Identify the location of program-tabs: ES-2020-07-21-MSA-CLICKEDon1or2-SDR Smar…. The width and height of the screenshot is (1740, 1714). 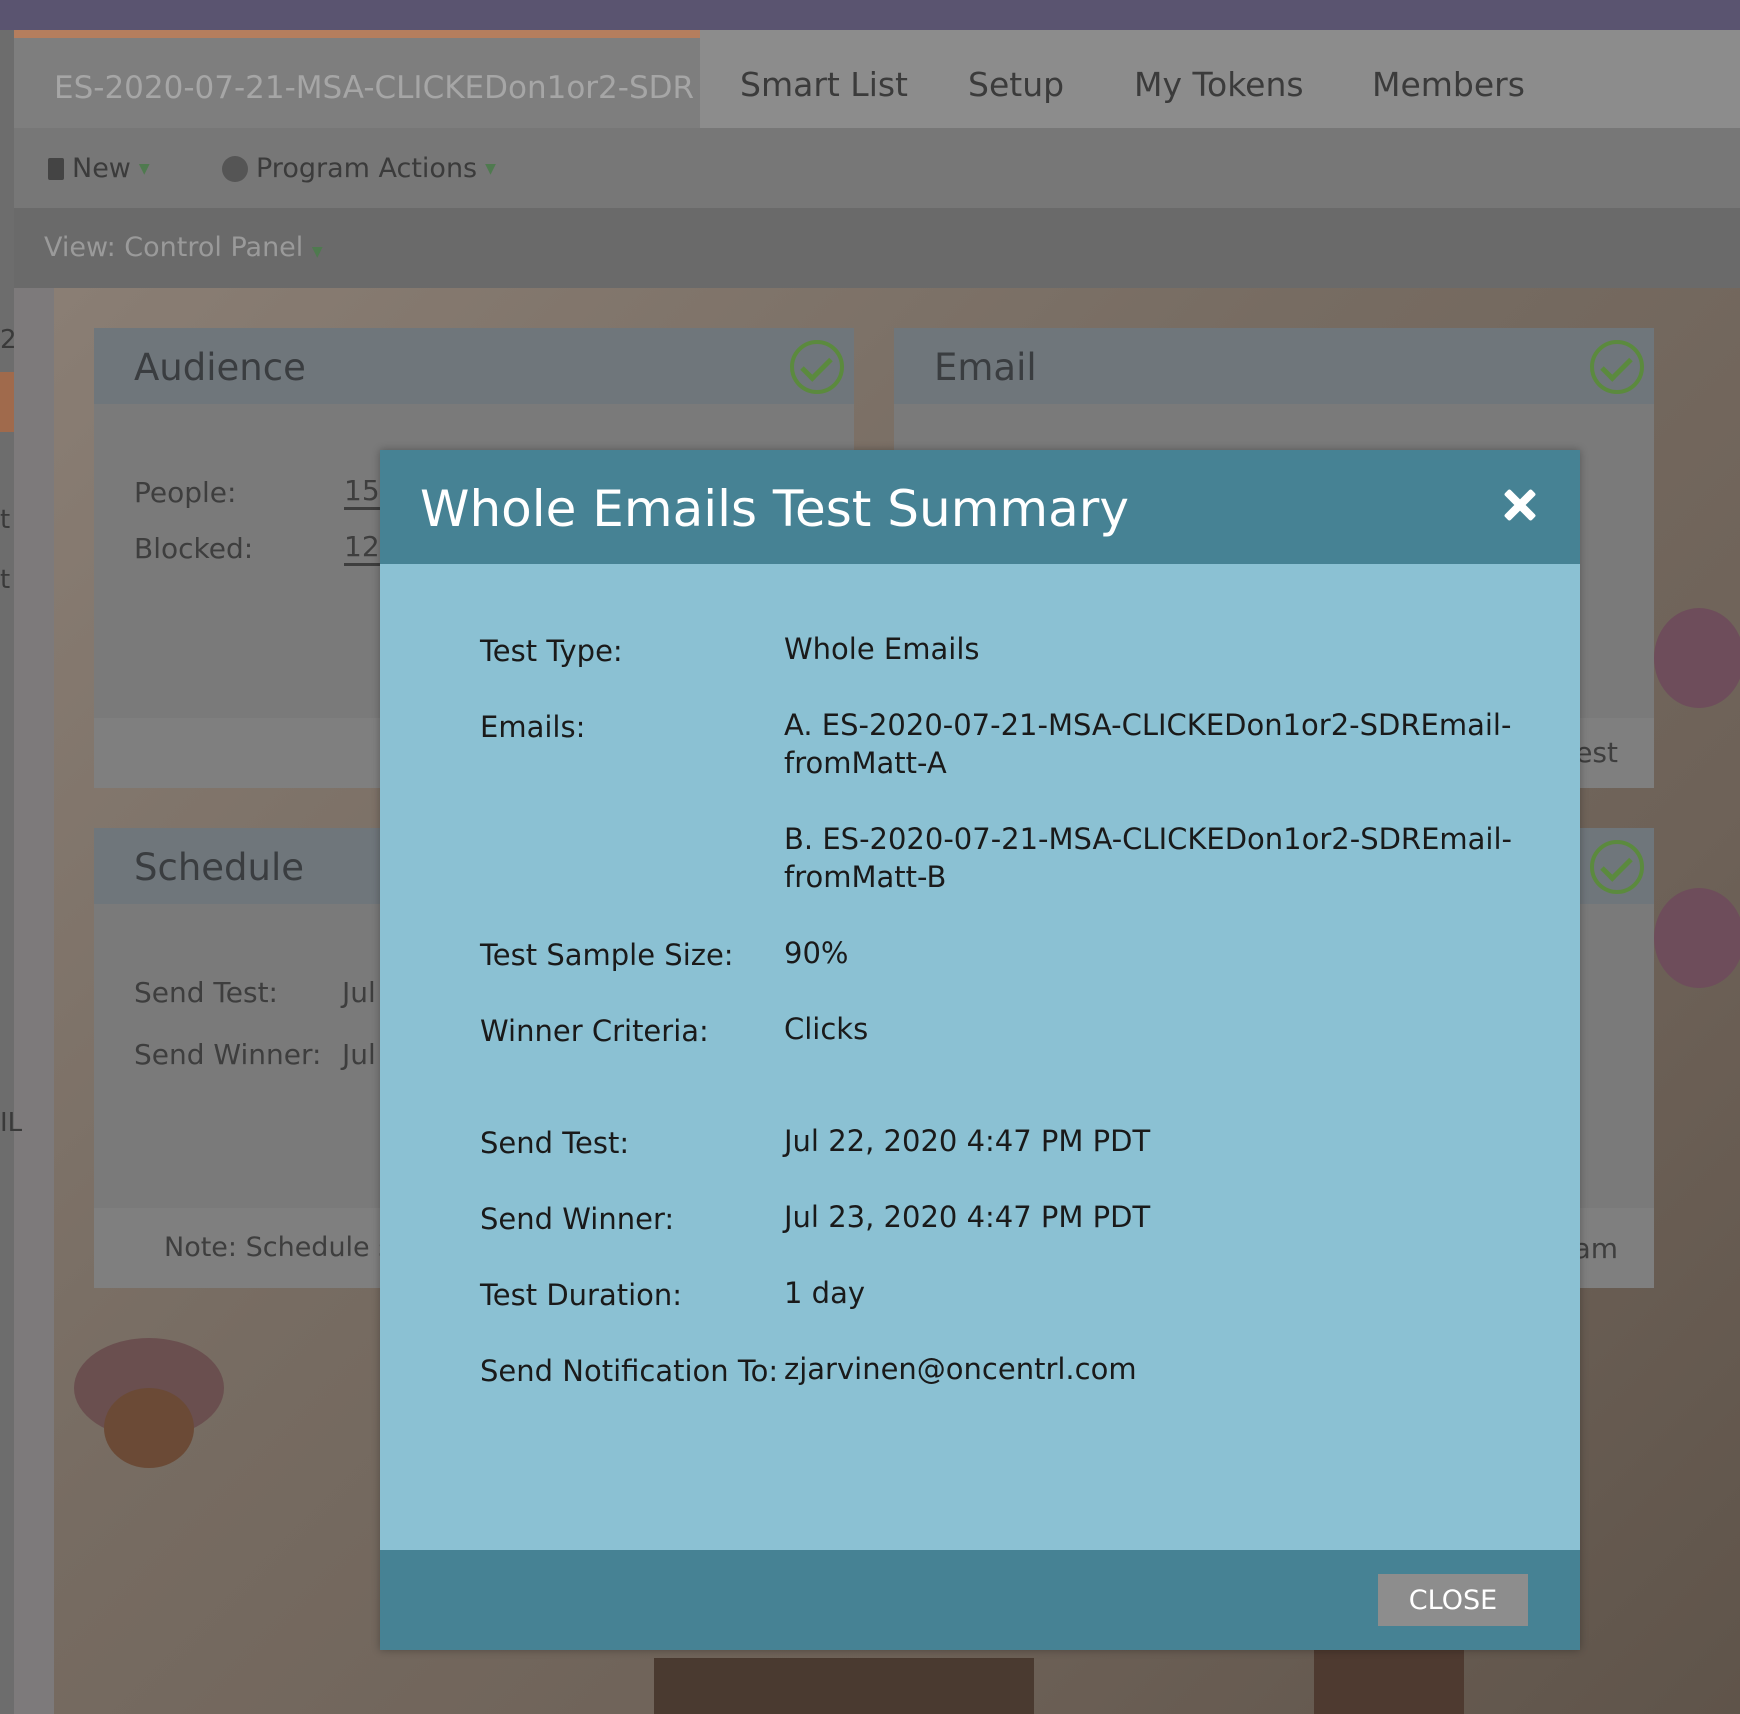
(877, 79).